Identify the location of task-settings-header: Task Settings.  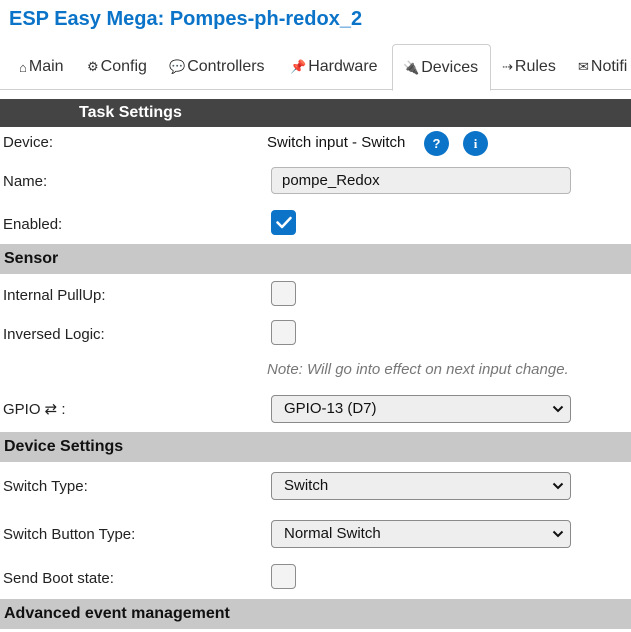
(315, 113).